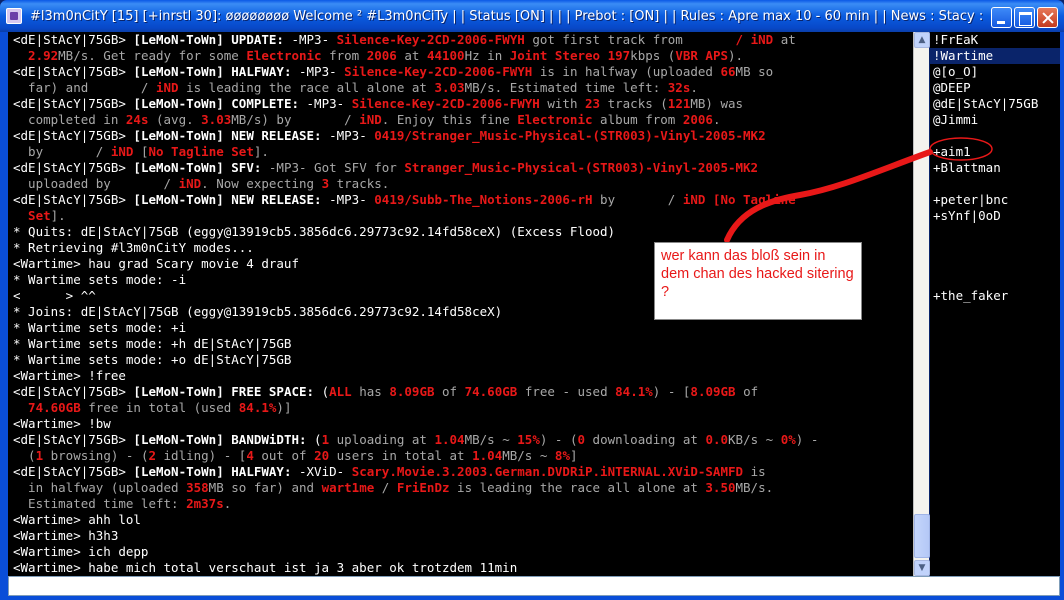  I want to click on chat-segment: <Wartime> ich depp, so click(81, 551).